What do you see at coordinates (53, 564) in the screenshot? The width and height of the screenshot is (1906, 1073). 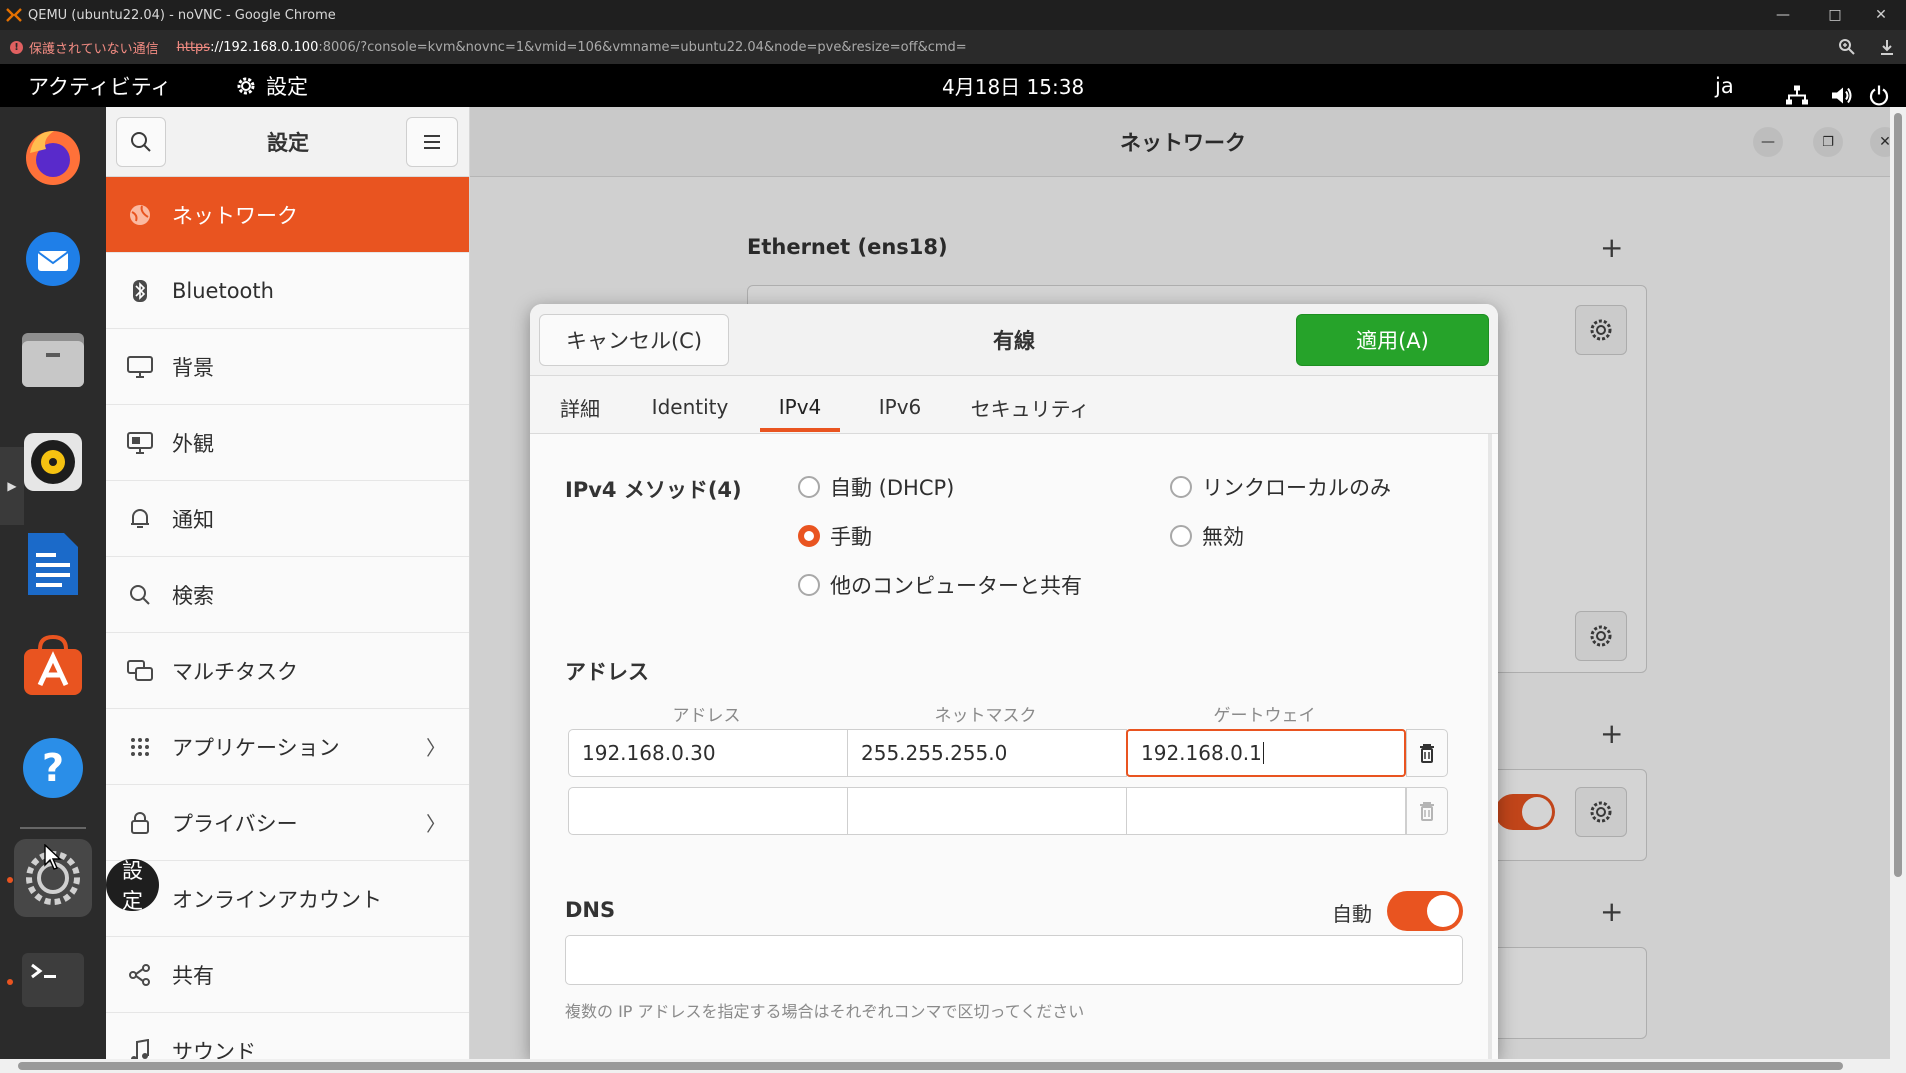 I see `libreoffice-writer-icon` at bounding box center [53, 564].